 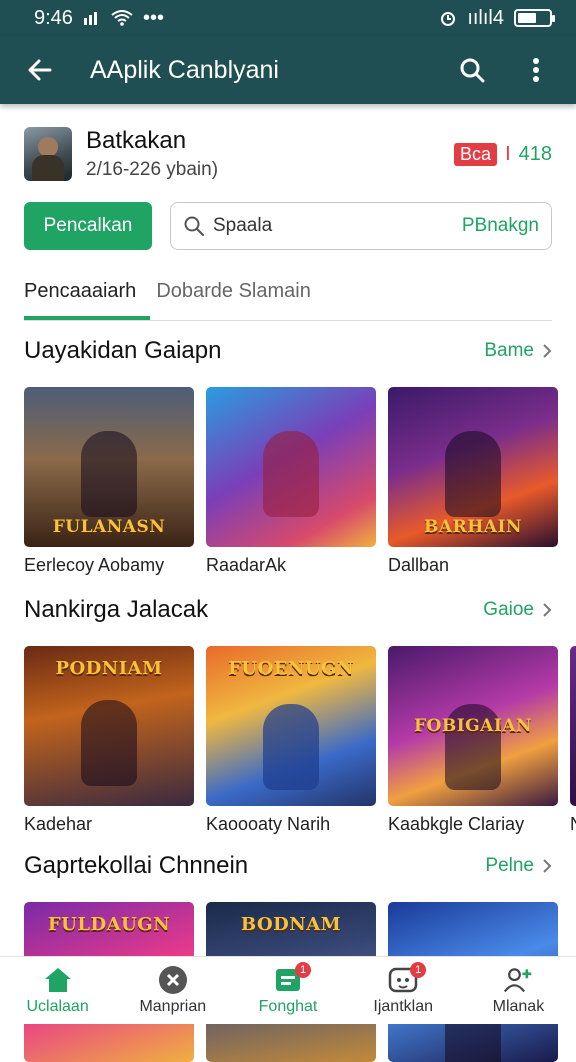 I want to click on sim-icon, so click(x=92, y=18).